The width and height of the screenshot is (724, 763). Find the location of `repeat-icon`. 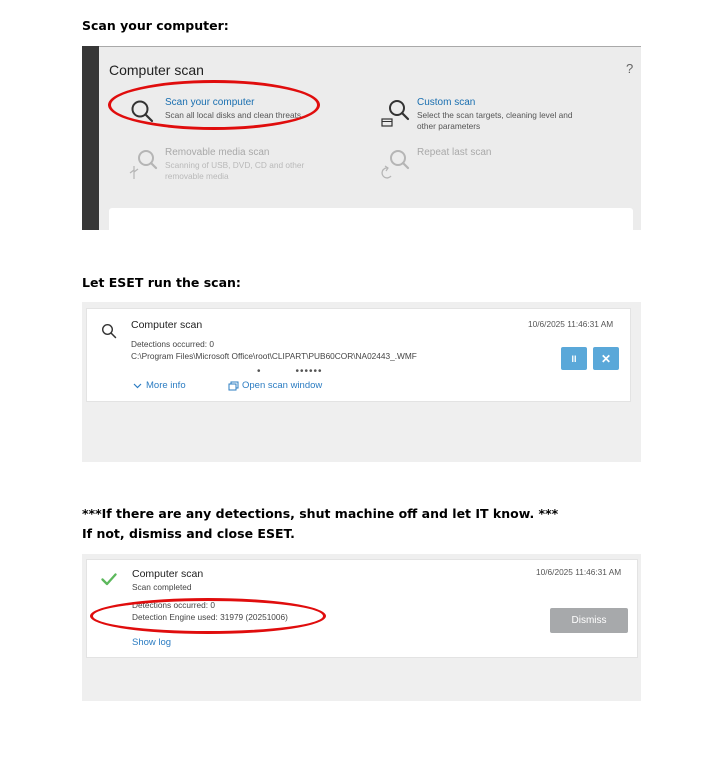

repeat-icon is located at coordinates (395, 164).